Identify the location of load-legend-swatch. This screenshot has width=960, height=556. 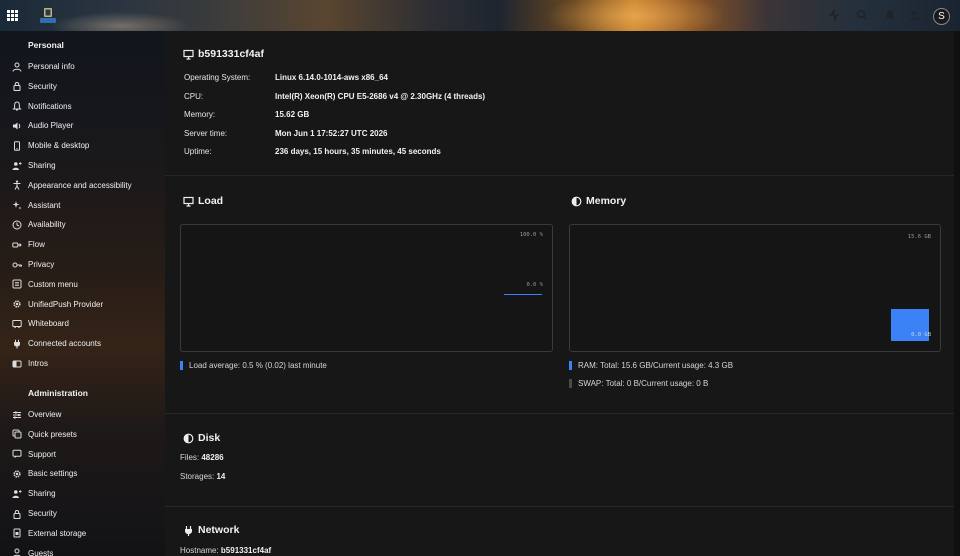
(181, 365).